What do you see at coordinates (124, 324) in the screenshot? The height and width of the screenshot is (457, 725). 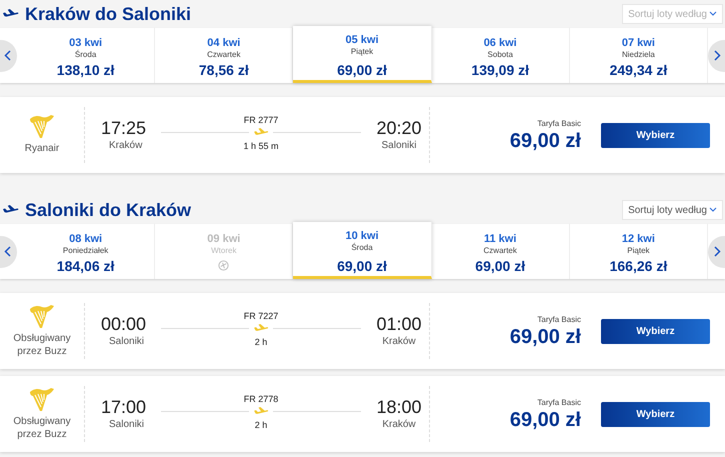 I see `departure-time: 00:00` at bounding box center [124, 324].